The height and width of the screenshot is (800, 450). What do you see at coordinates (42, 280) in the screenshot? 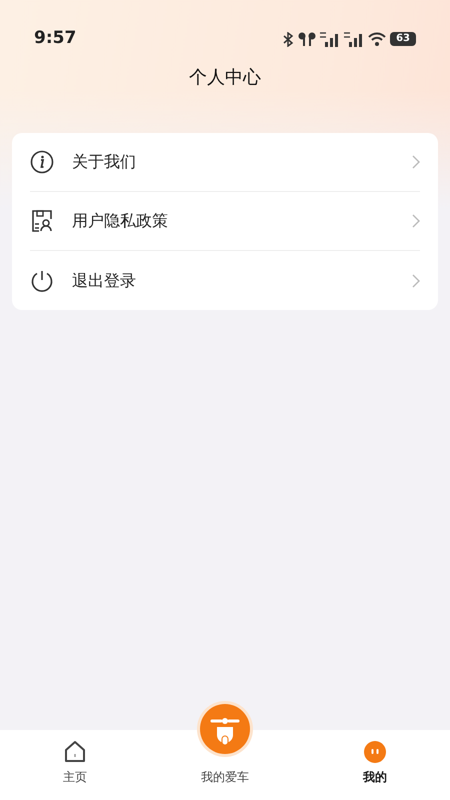
I see `power-icon` at bounding box center [42, 280].